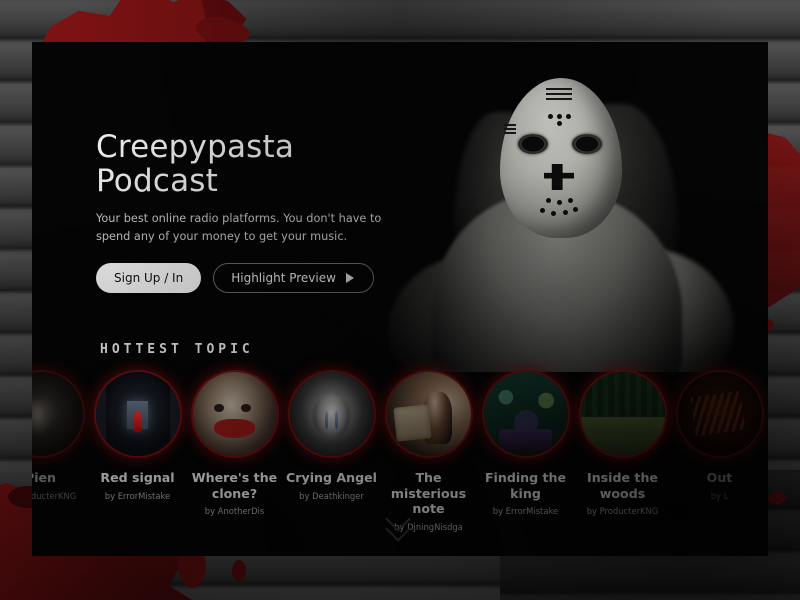 The image size is (800, 600). What do you see at coordinates (525, 485) in the screenshot?
I see `podcast-title: Finding the king` at bounding box center [525, 485].